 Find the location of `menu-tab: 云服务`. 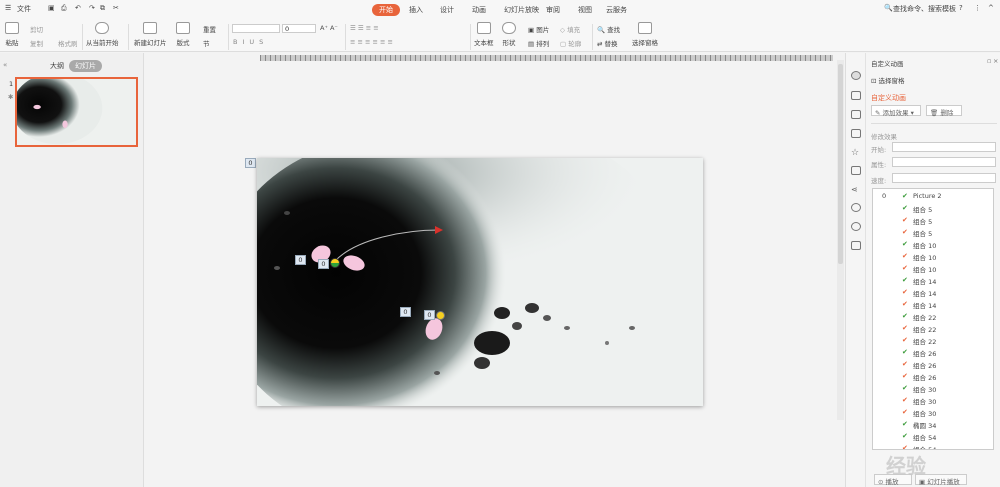

menu-tab: 云服务 is located at coordinates (616, 10).